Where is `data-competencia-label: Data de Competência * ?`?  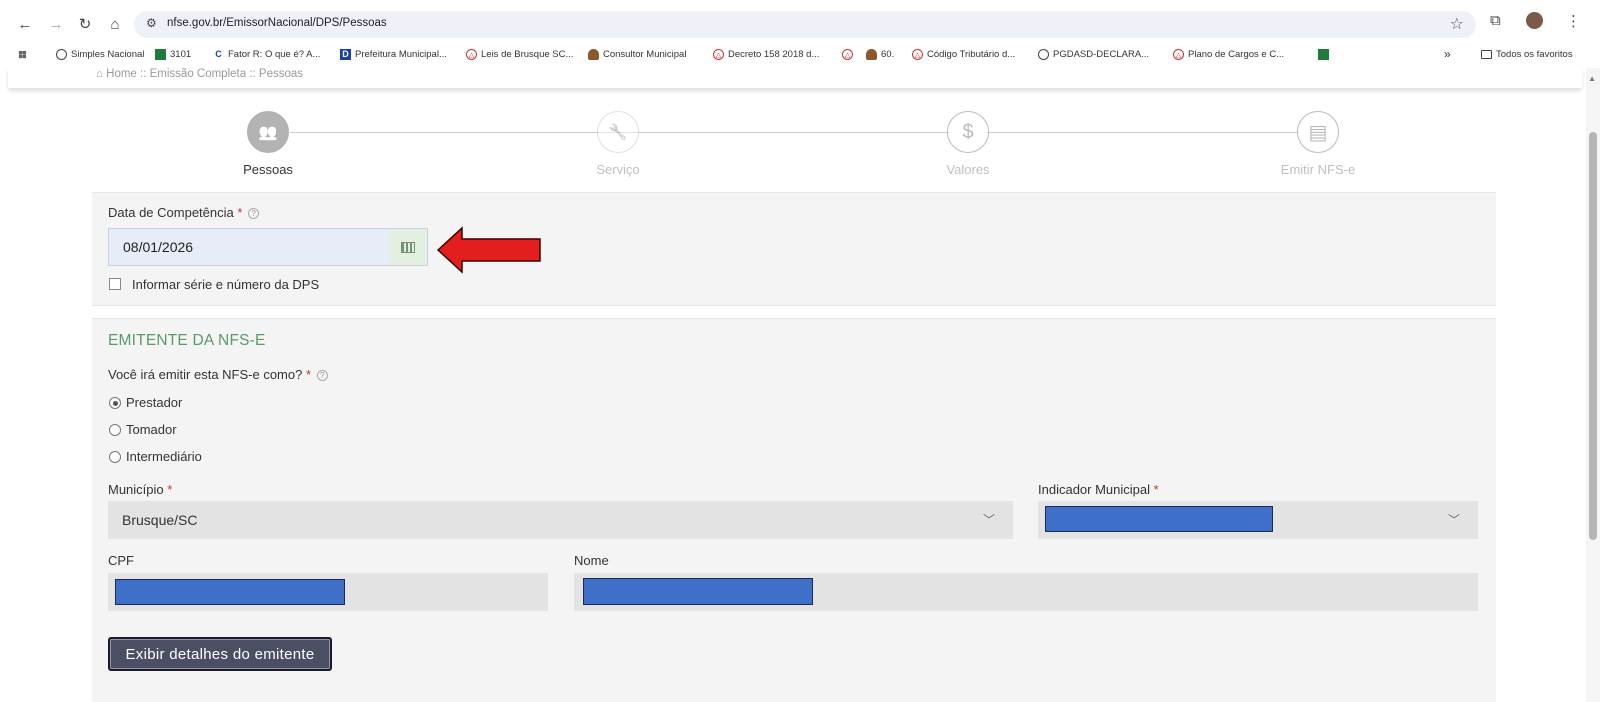 data-competencia-label: Data de Competência * ? is located at coordinates (184, 212).